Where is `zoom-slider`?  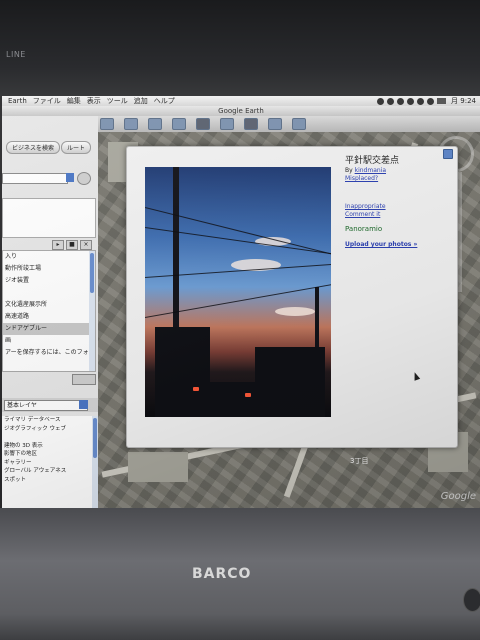
zoom-slider is located at coordinates (460, 232).